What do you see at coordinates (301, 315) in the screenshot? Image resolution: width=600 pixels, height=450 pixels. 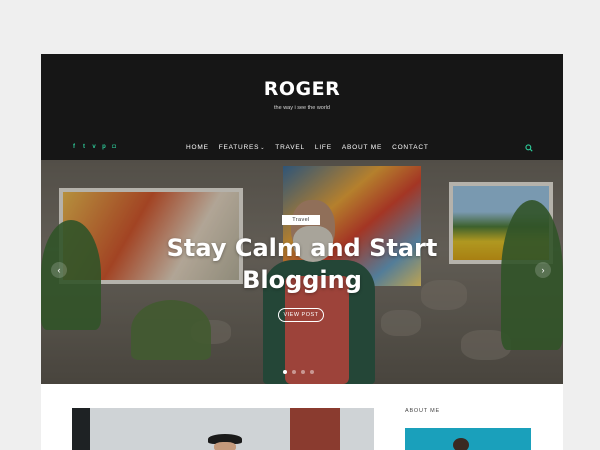 I see `view-post-button: VIEW POST` at bounding box center [301, 315].